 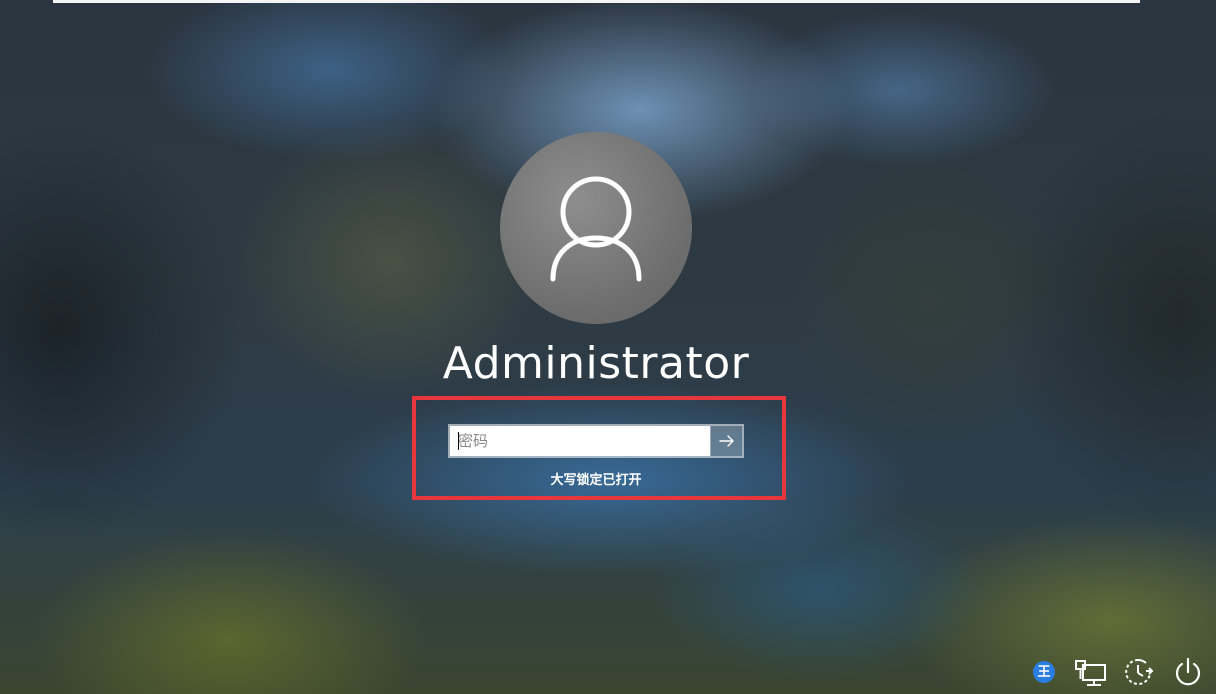 I want to click on user-avatar, so click(x=596, y=228).